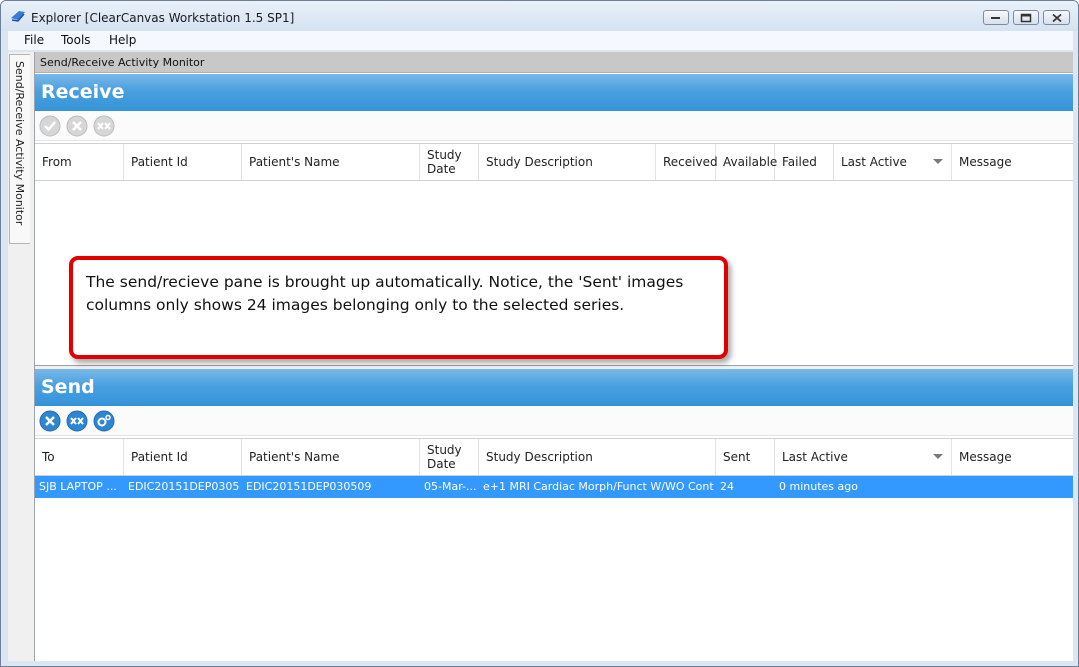  I want to click on send-cancel-all-button, so click(77, 421).